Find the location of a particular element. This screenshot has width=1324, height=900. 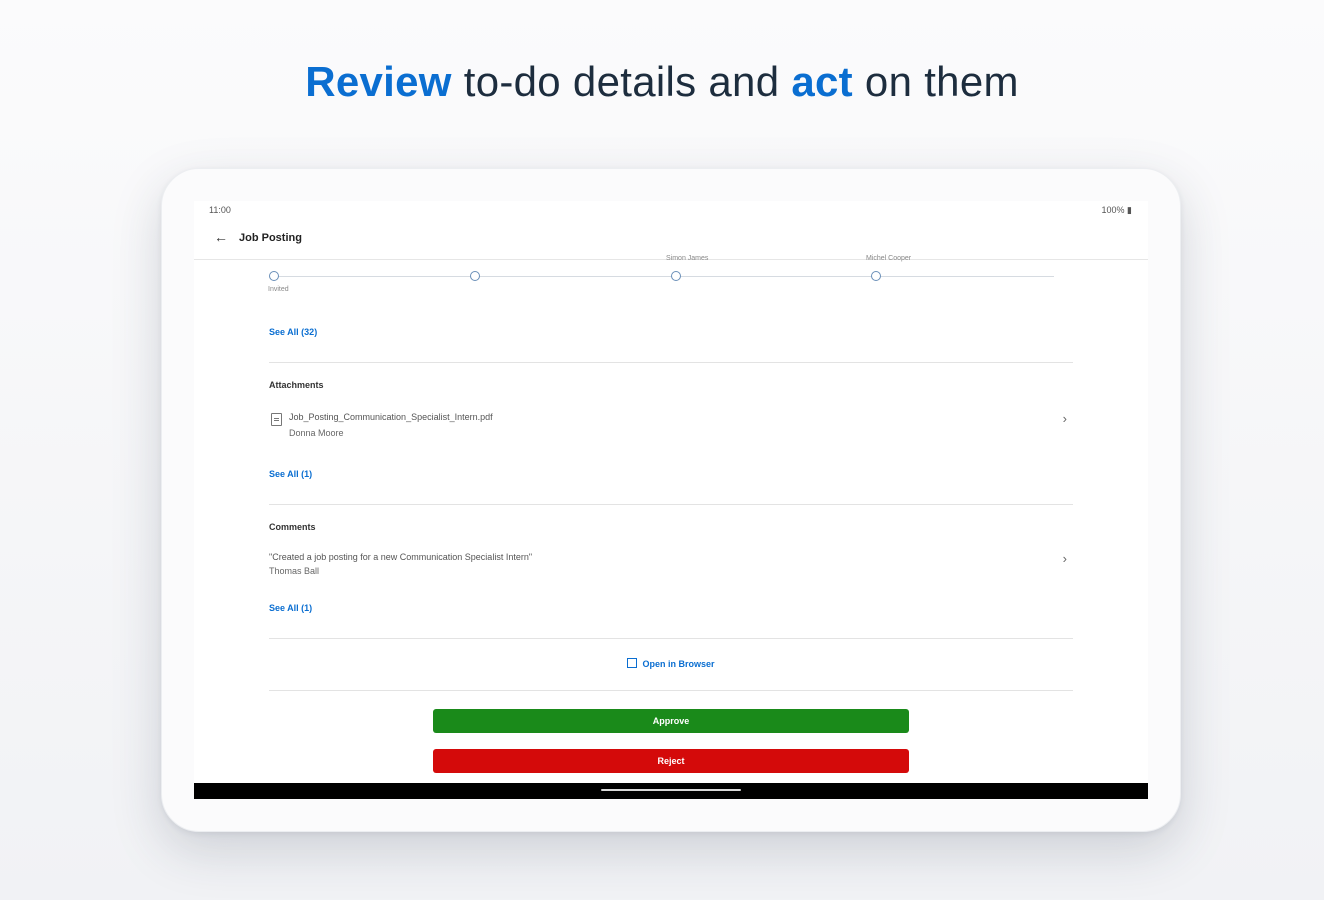

status-battery: 100% ▮ is located at coordinates (1116, 210).